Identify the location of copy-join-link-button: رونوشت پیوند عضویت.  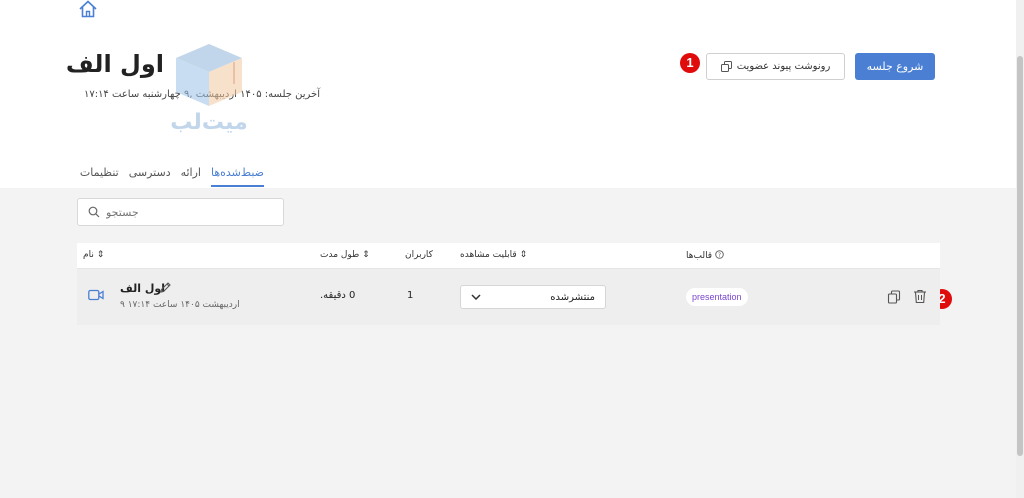
(775, 66).